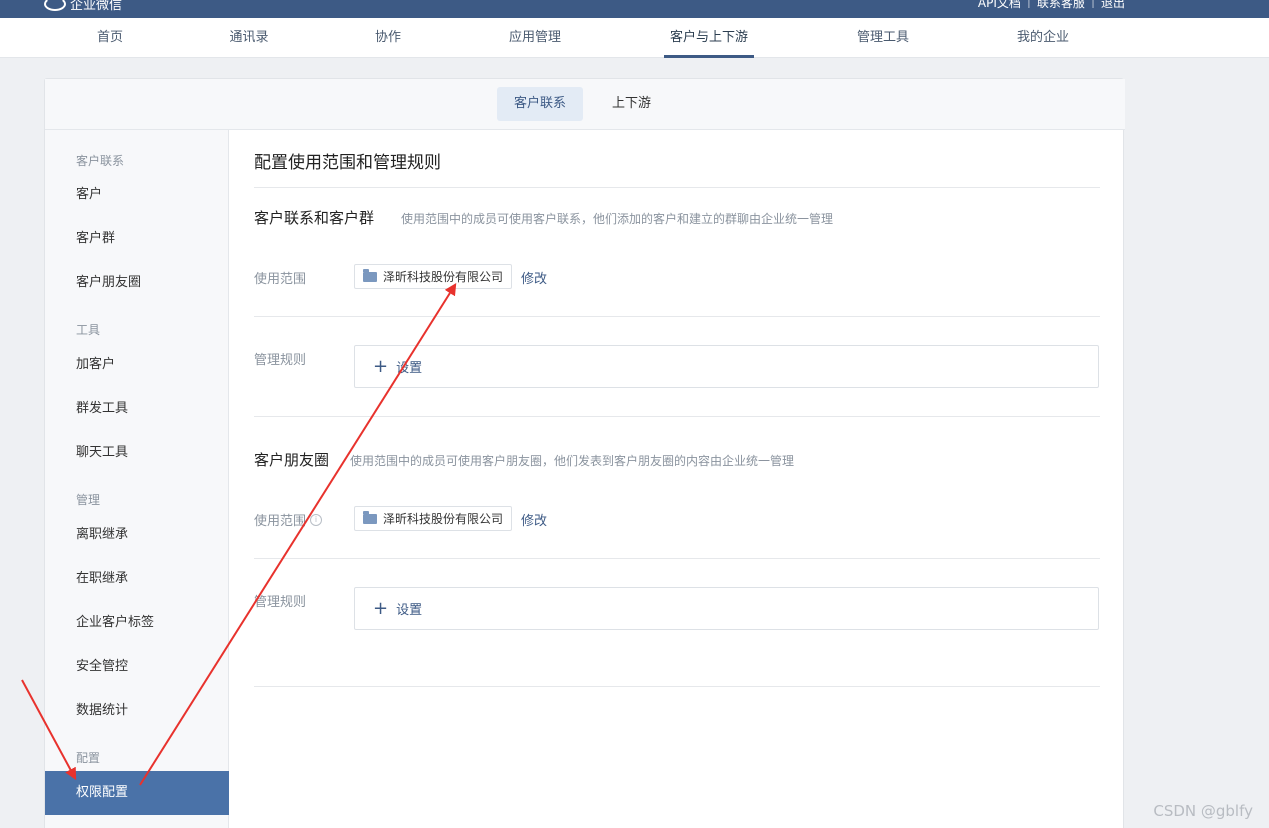 The width and height of the screenshot is (1269, 828). What do you see at coordinates (137, 623) in the screenshot?
I see `sidebar-item-customer-tags: 企业客户标签` at bounding box center [137, 623].